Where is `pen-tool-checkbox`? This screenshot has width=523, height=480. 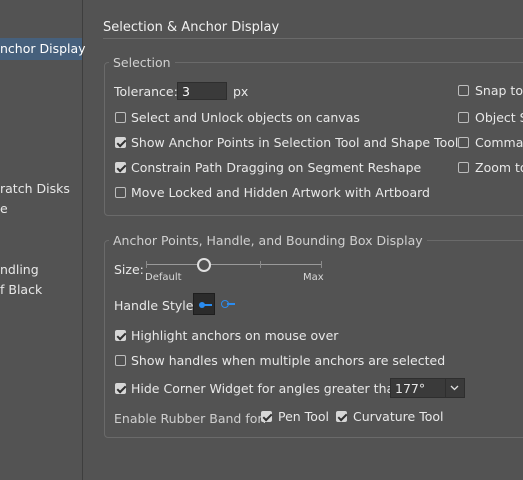
pen-tool-checkbox is located at coordinates (266, 416).